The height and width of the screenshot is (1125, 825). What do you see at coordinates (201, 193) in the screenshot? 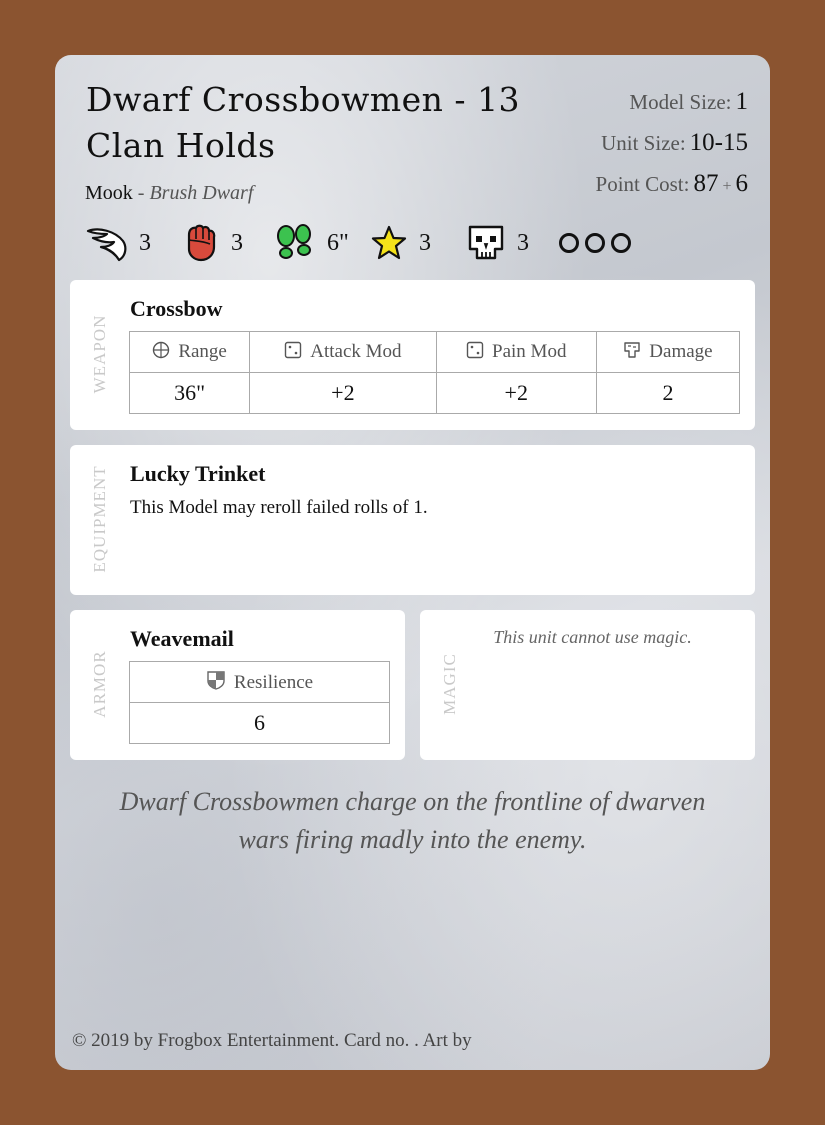
I see `unit-race: Brush Dwarf` at bounding box center [201, 193].